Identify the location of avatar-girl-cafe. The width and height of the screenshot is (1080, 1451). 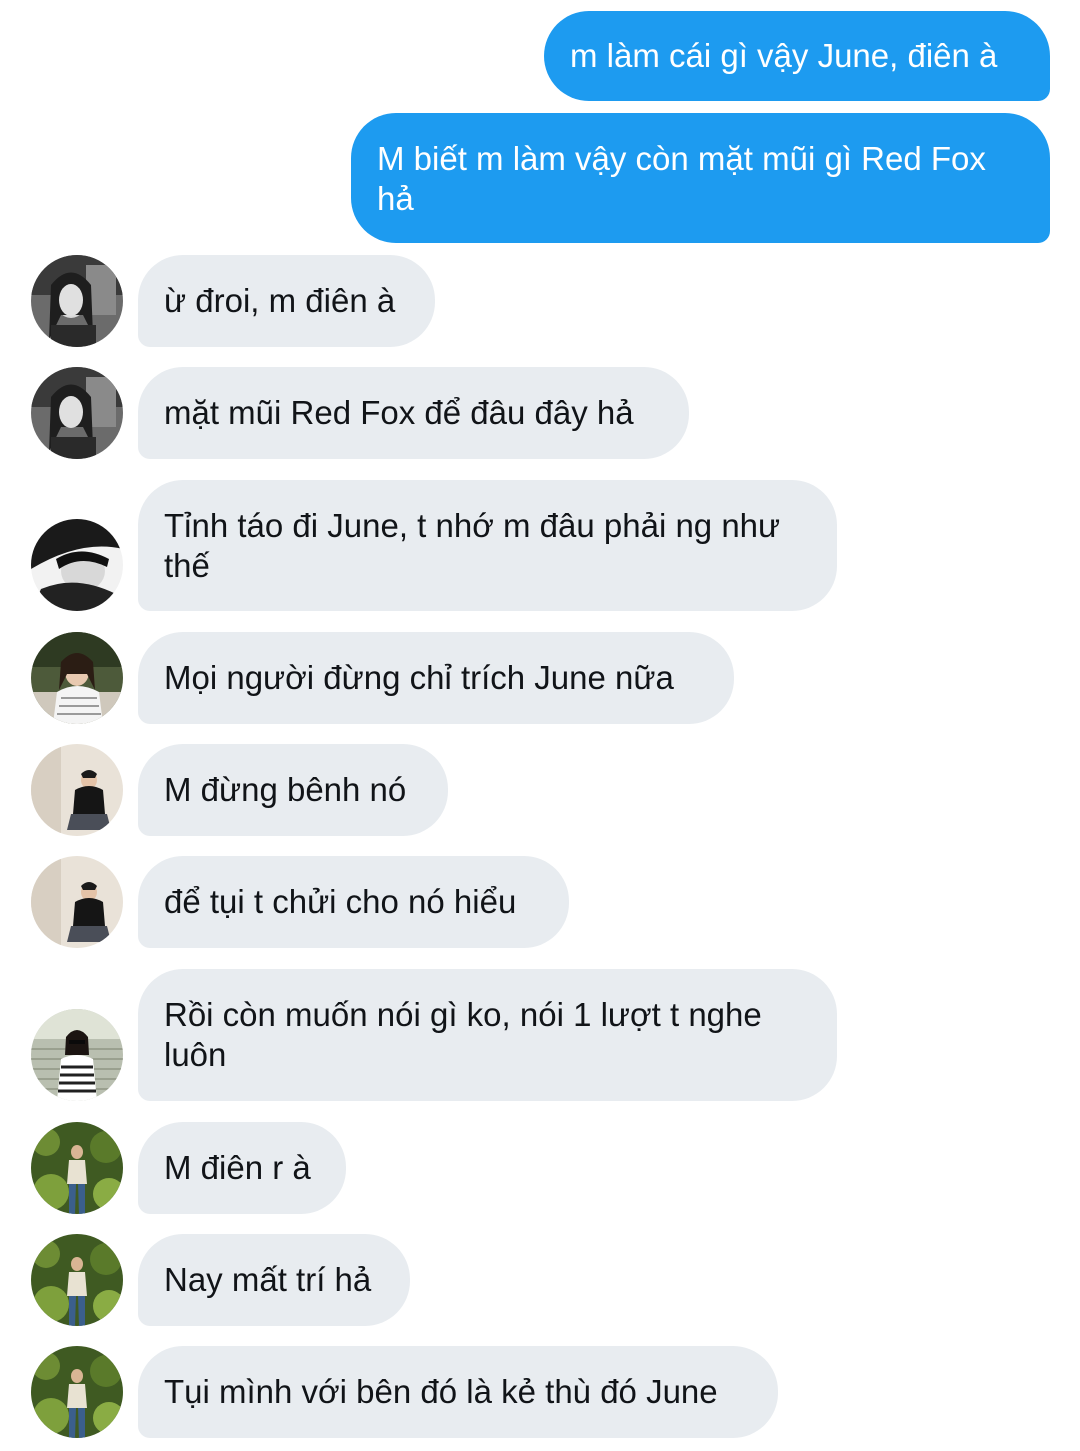
(77, 678).